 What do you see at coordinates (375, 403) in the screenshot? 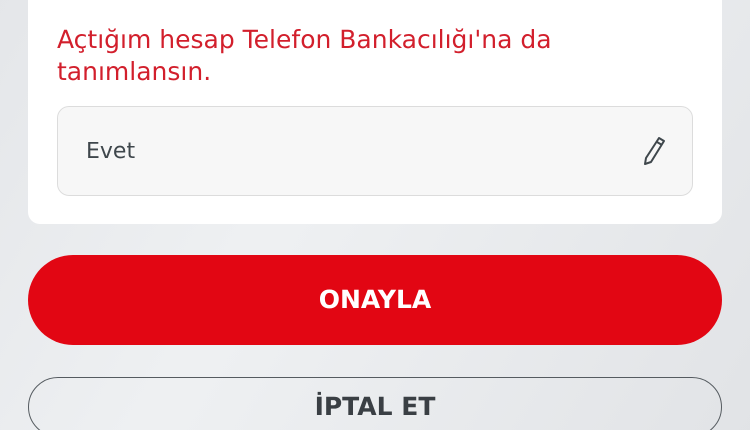
I see `cancel-button: İPTAL ET` at bounding box center [375, 403].